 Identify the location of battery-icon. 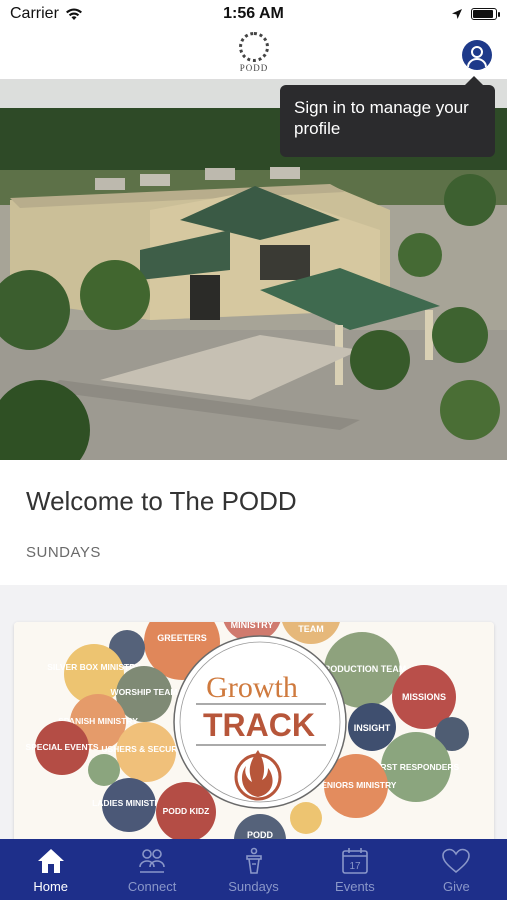
(485, 14).